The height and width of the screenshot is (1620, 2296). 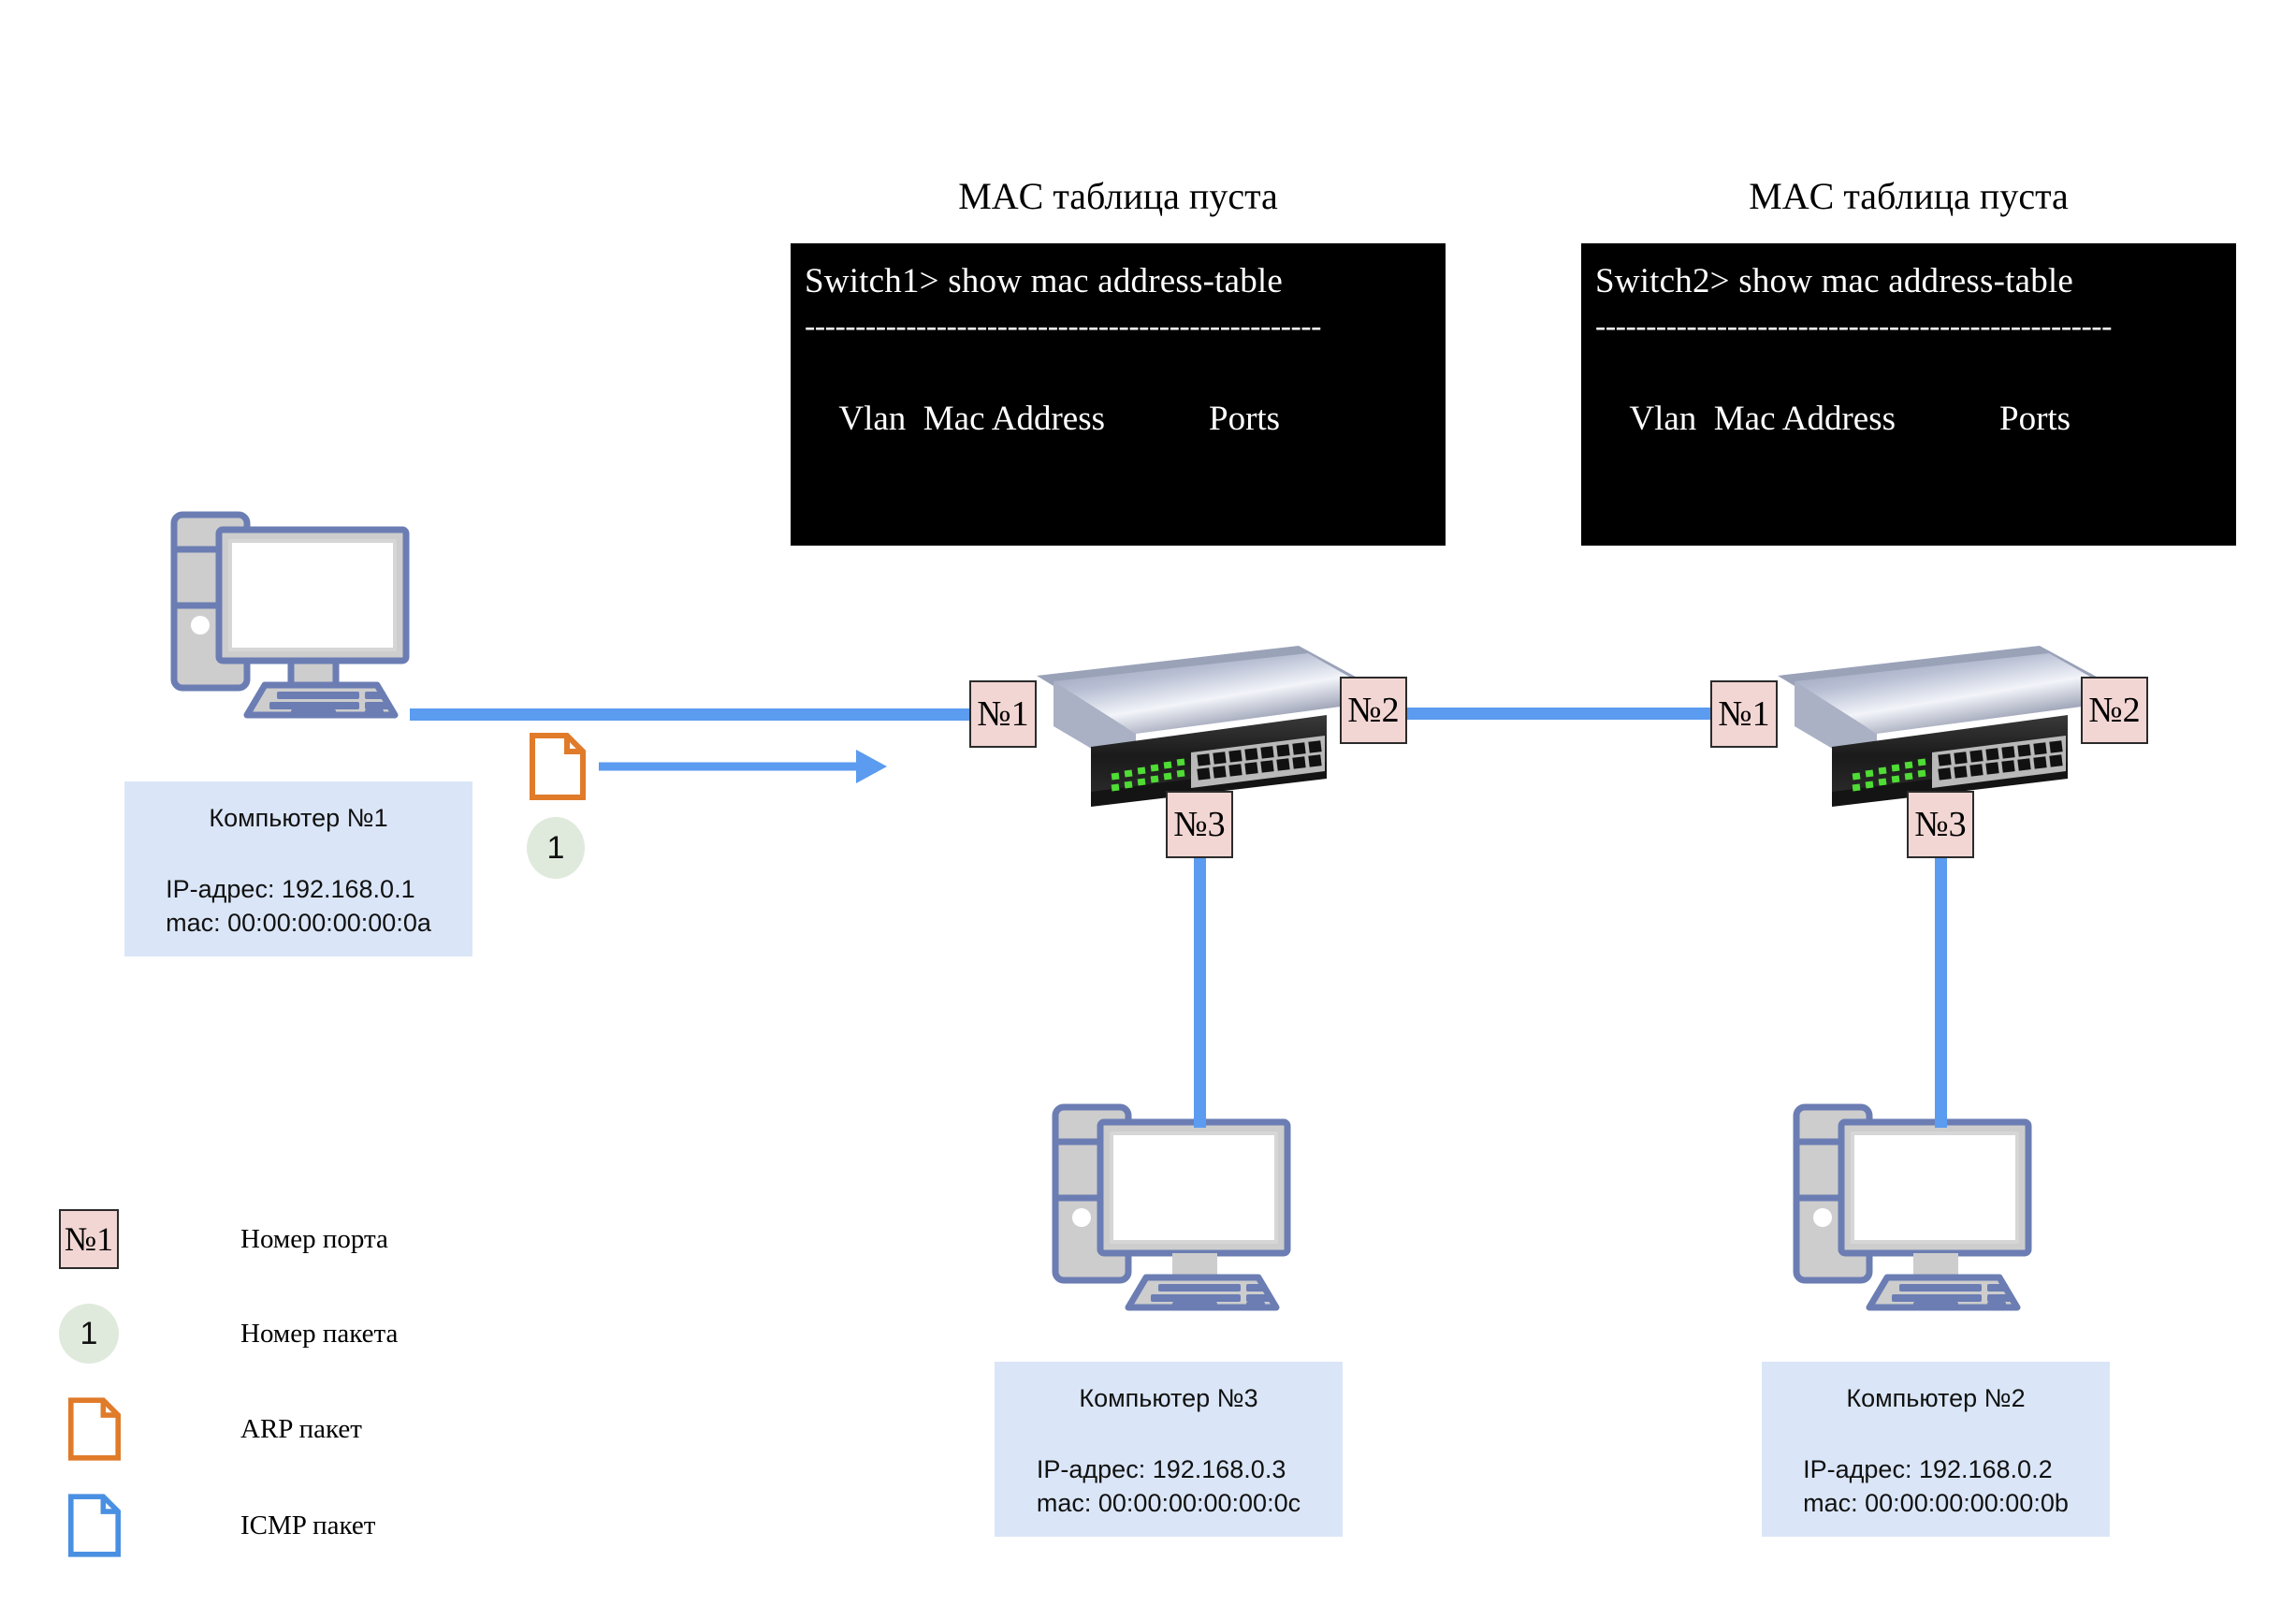 I want to click on computer-pc1-title: Компьютер №1, so click(x=298, y=818).